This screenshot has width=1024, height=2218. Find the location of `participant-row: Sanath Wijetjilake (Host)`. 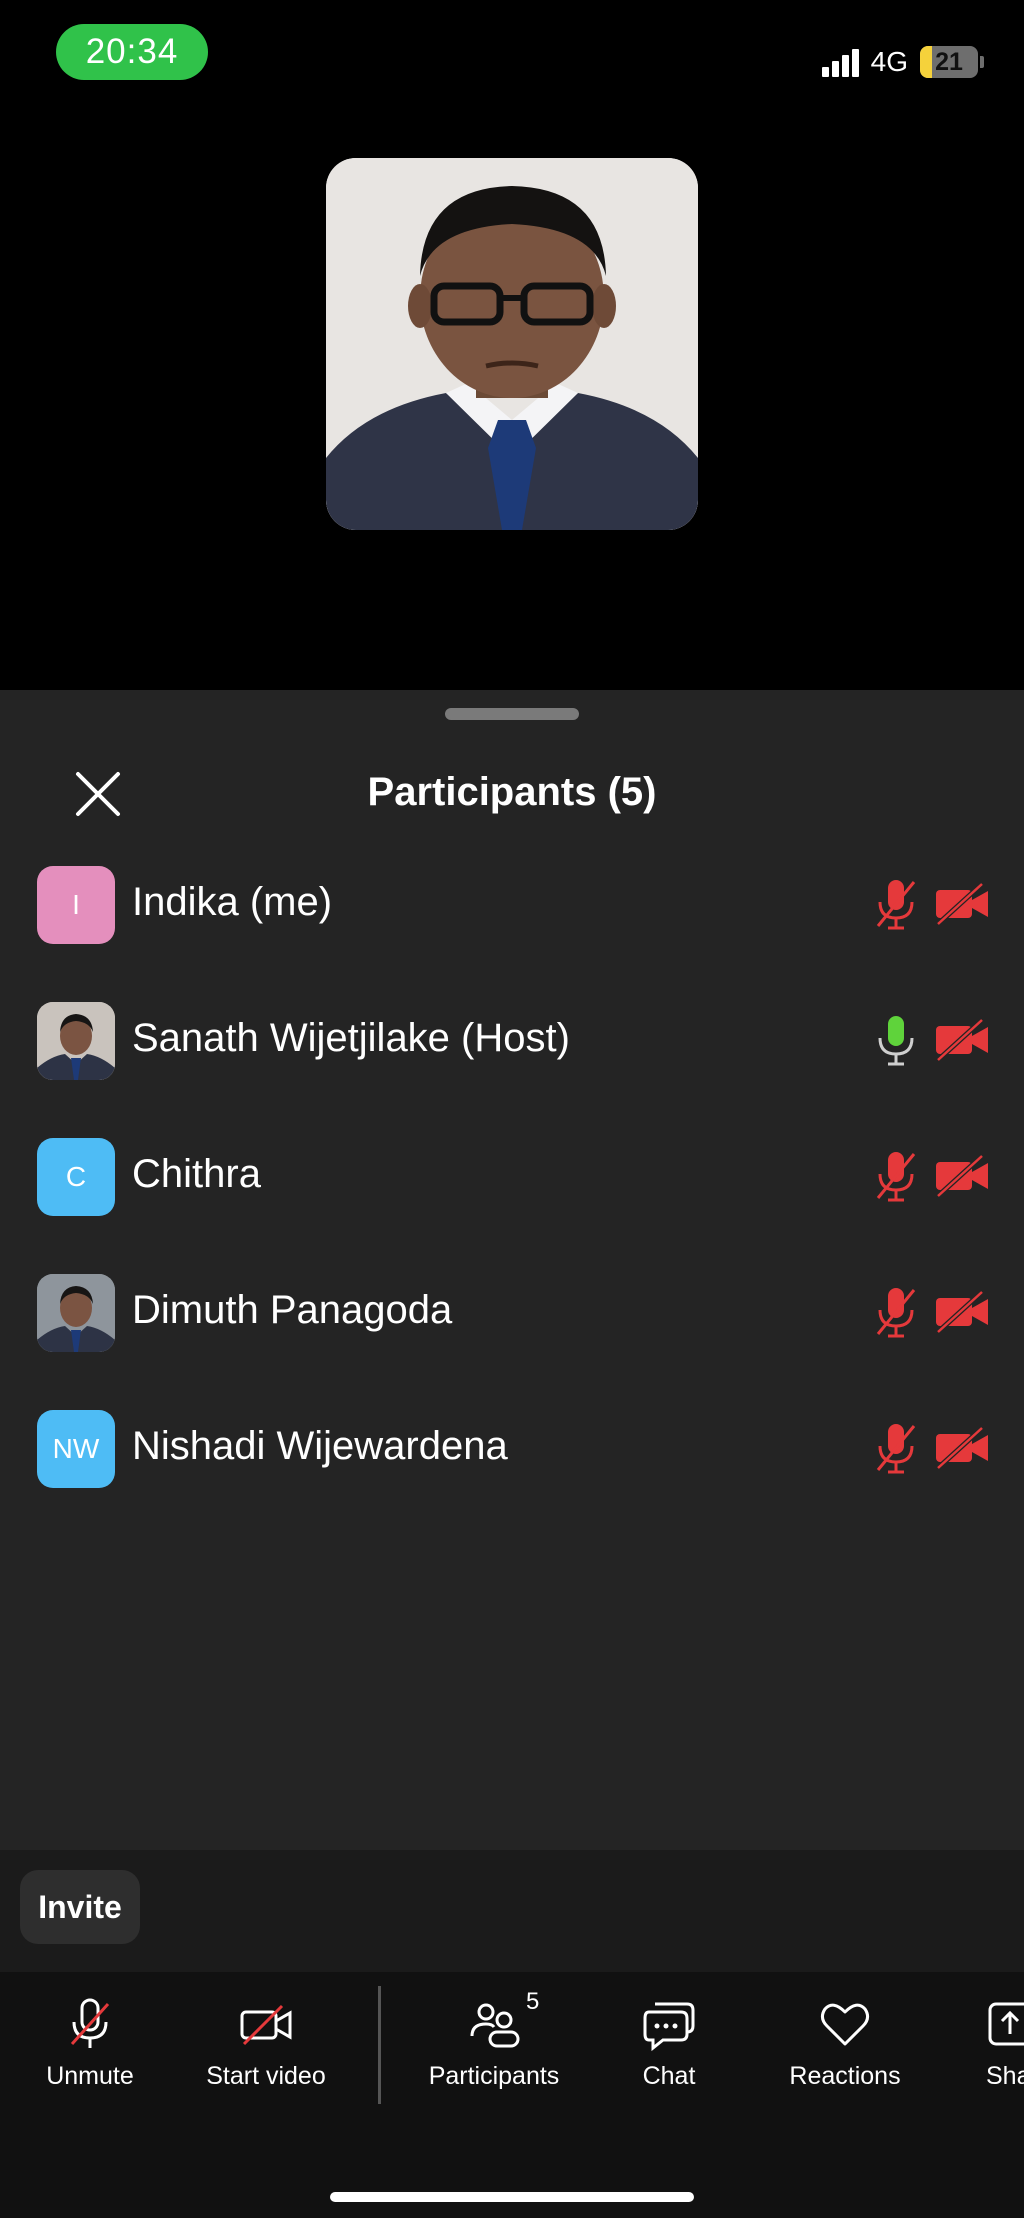

participant-row: Sanath Wijetjilake (Host) is located at coordinates (512, 1040).